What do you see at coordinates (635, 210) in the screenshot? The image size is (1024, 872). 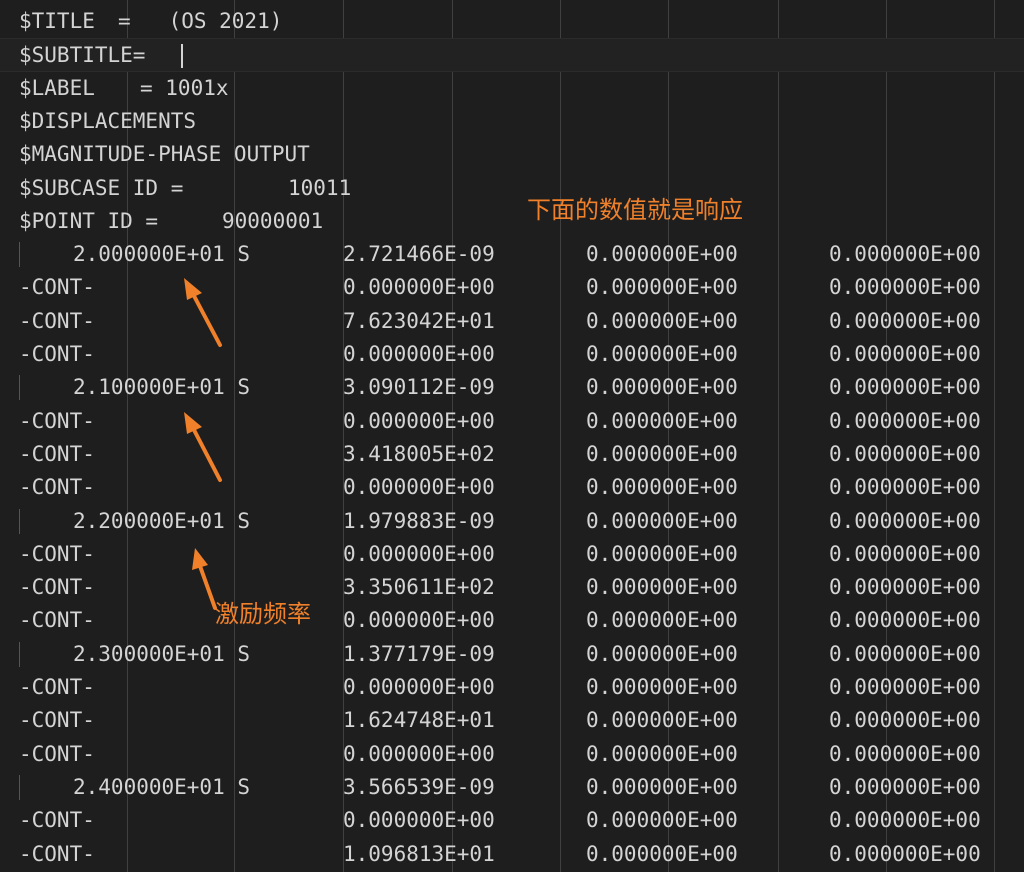 I see `response-annotation: 下面的数值就是响应` at bounding box center [635, 210].